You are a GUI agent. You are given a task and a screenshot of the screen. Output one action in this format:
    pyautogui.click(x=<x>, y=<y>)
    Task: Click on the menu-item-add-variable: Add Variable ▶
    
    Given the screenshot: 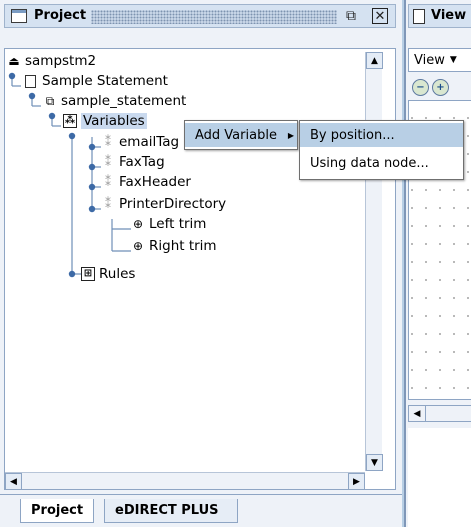 What is the action you would take?
    pyautogui.click(x=241, y=135)
    